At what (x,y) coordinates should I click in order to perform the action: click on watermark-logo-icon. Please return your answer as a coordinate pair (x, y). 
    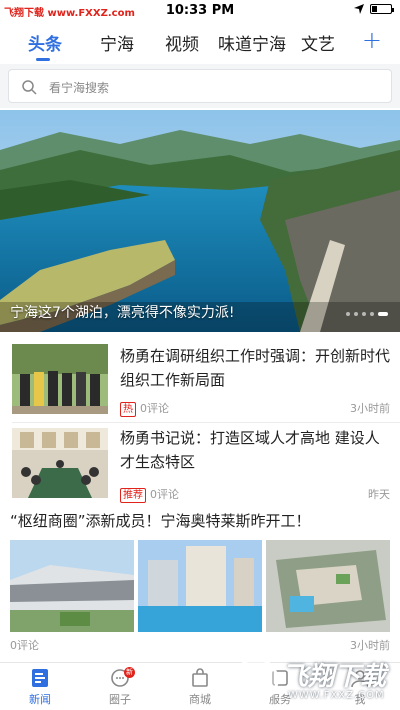
    Looking at the image, I should click on (256, 680).